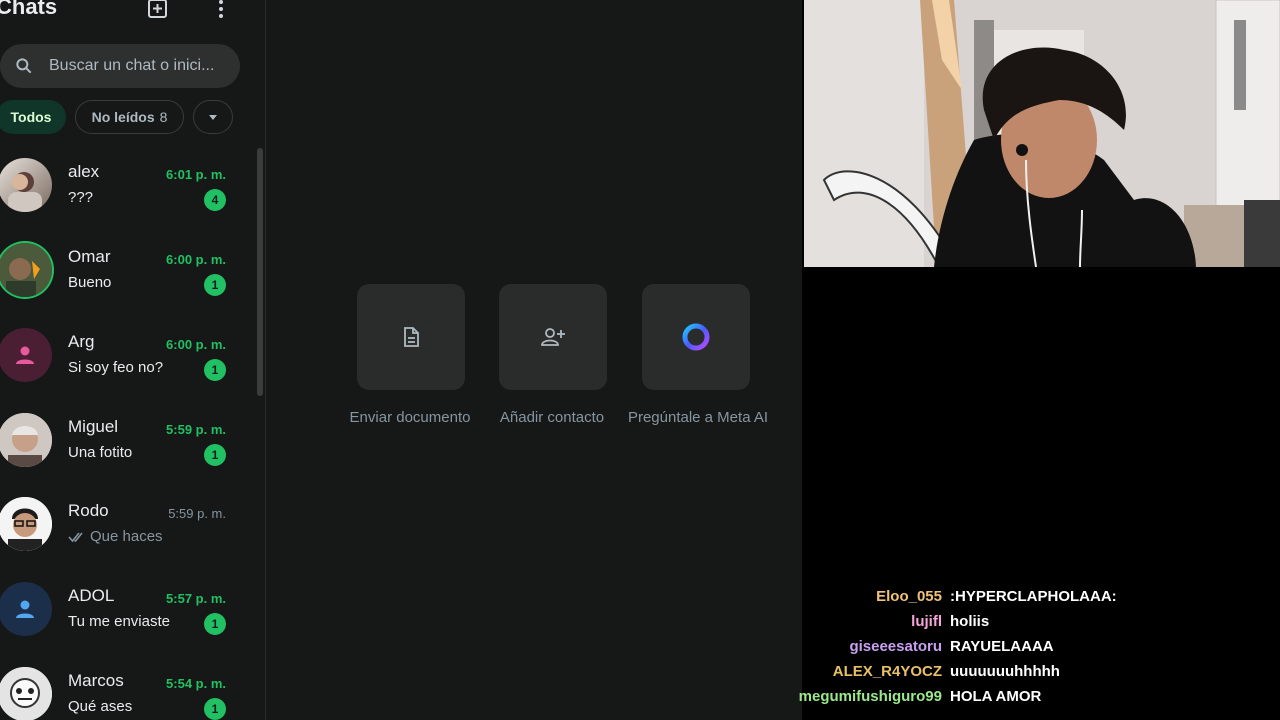  What do you see at coordinates (100, 706) in the screenshot?
I see `chat-last-message: Qué ases` at bounding box center [100, 706].